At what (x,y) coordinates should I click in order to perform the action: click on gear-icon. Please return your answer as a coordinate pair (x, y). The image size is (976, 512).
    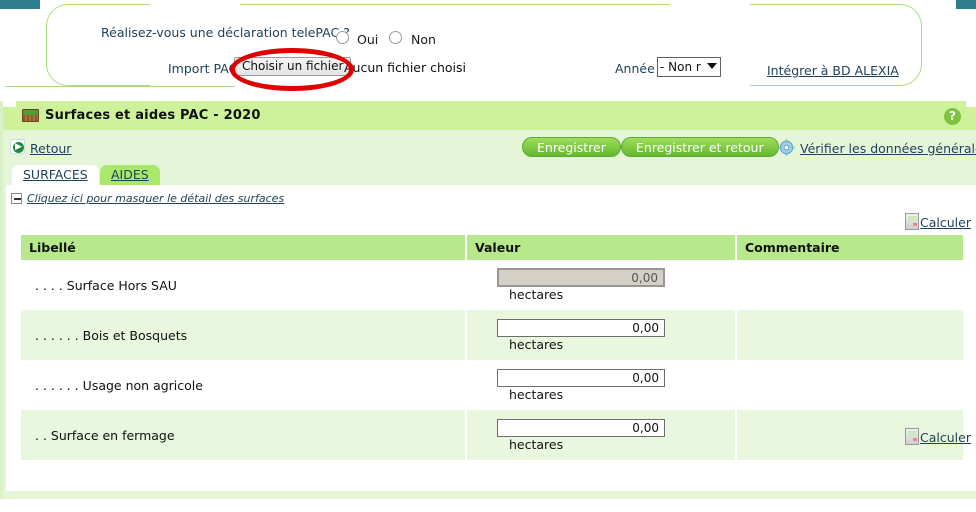
    Looking at the image, I should click on (786, 147).